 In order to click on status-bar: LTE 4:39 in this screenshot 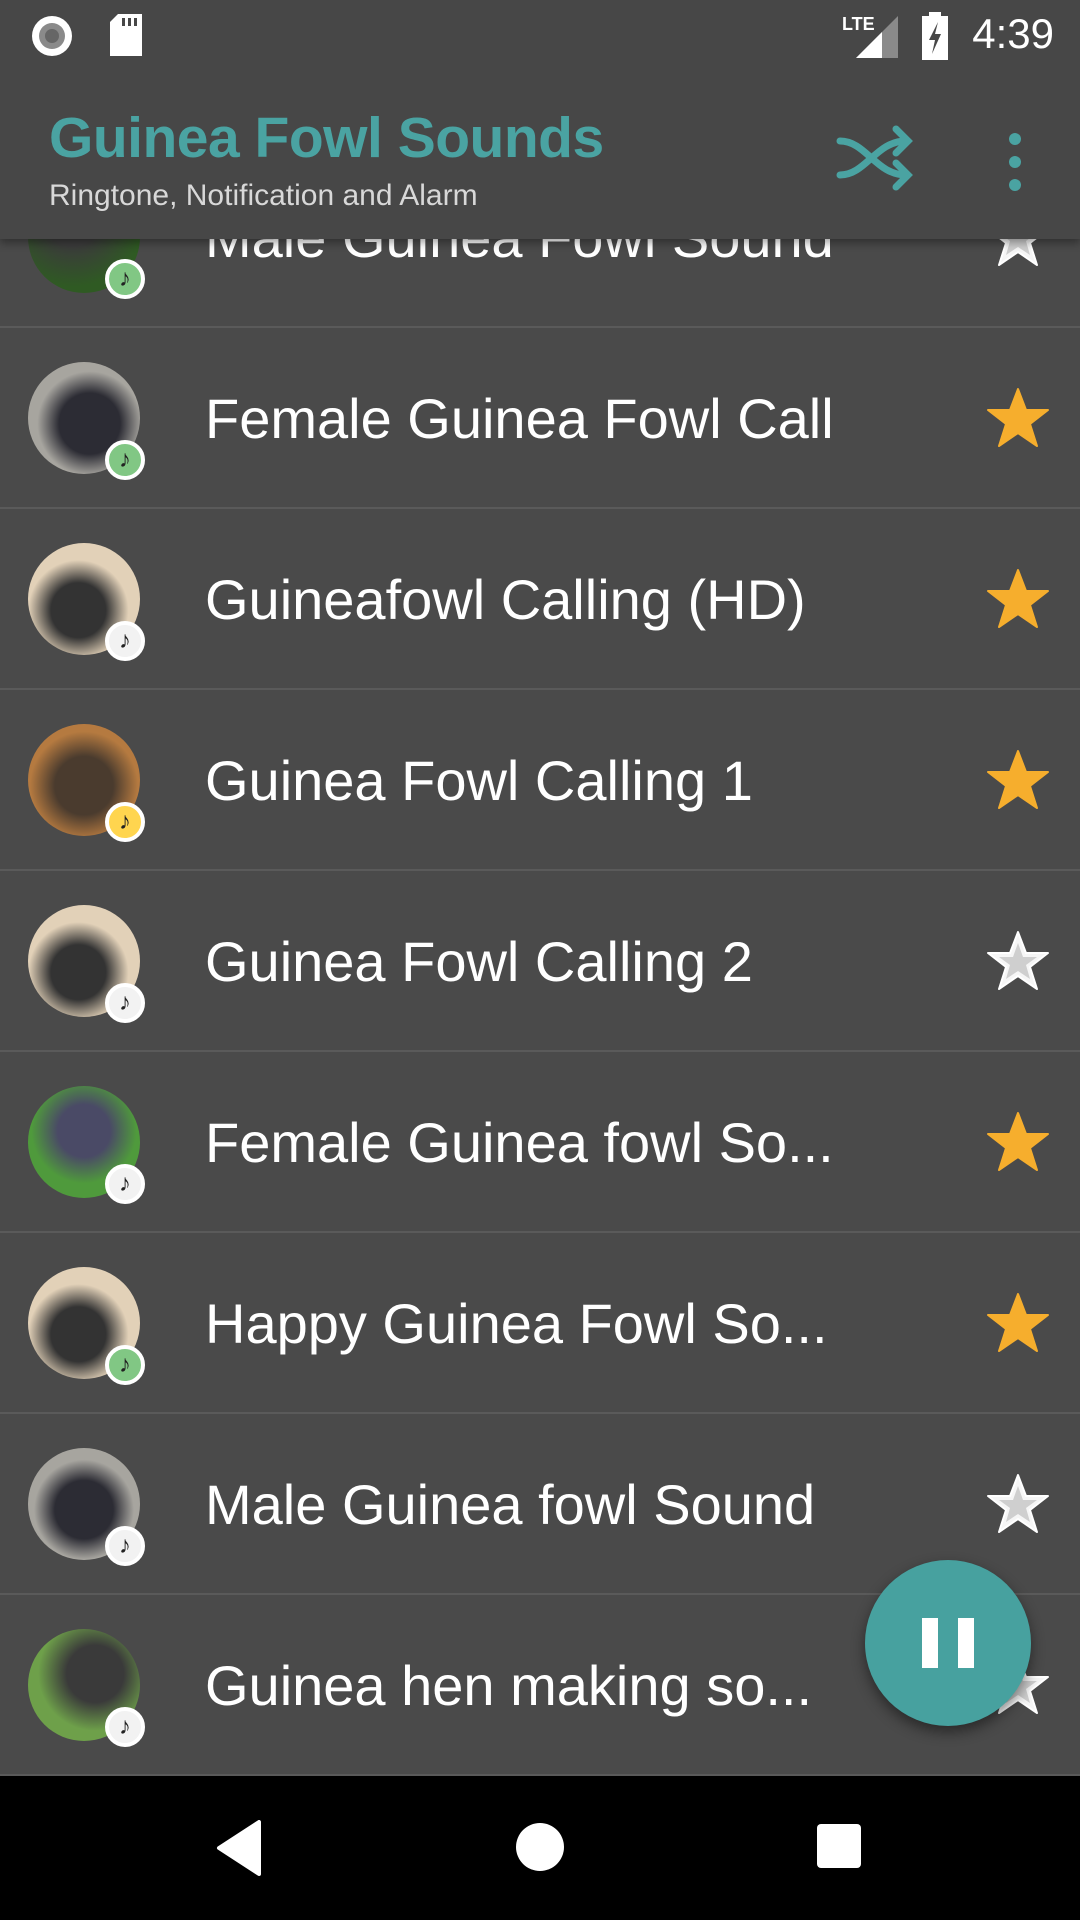, I will do `click(540, 33)`.